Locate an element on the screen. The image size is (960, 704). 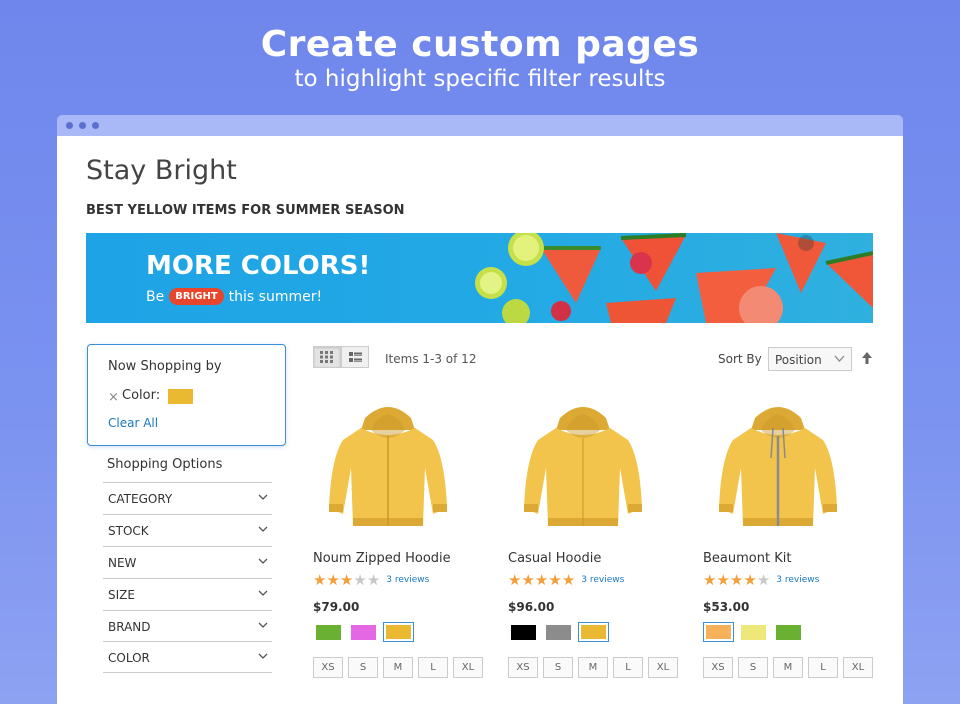
now-shopping-panel: Now Shopping by × Color: Clear All is located at coordinates (186, 395).